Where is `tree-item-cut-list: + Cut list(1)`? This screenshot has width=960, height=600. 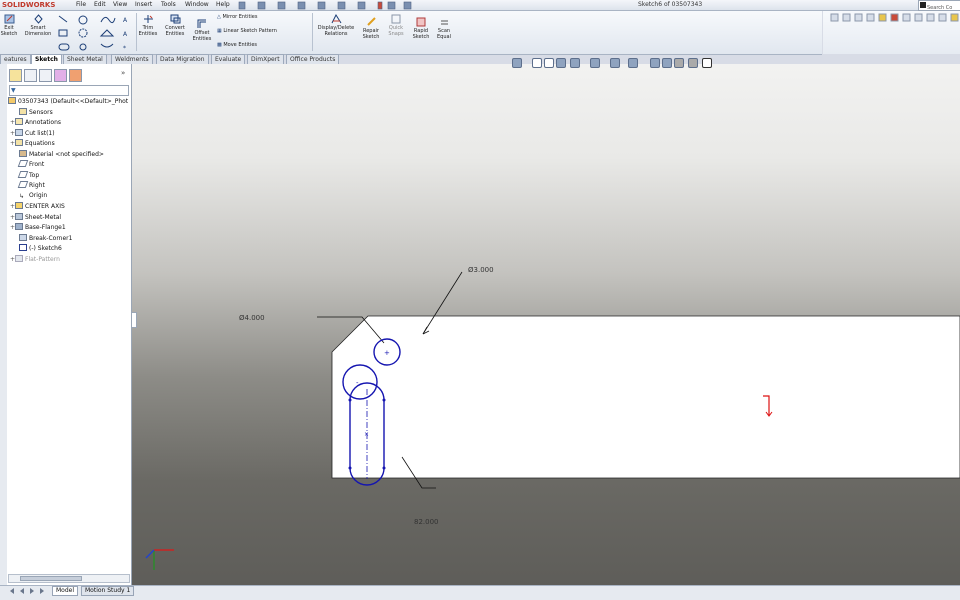 tree-item-cut-list: + Cut list(1) is located at coordinates (32, 133).